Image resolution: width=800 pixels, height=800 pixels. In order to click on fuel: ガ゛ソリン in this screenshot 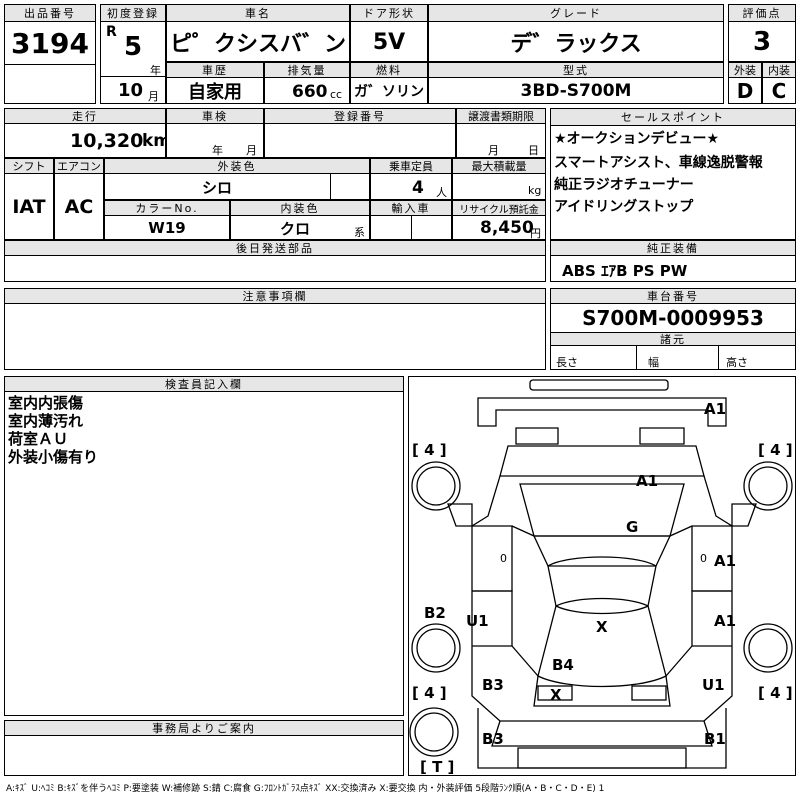, I will do `click(389, 92)`.